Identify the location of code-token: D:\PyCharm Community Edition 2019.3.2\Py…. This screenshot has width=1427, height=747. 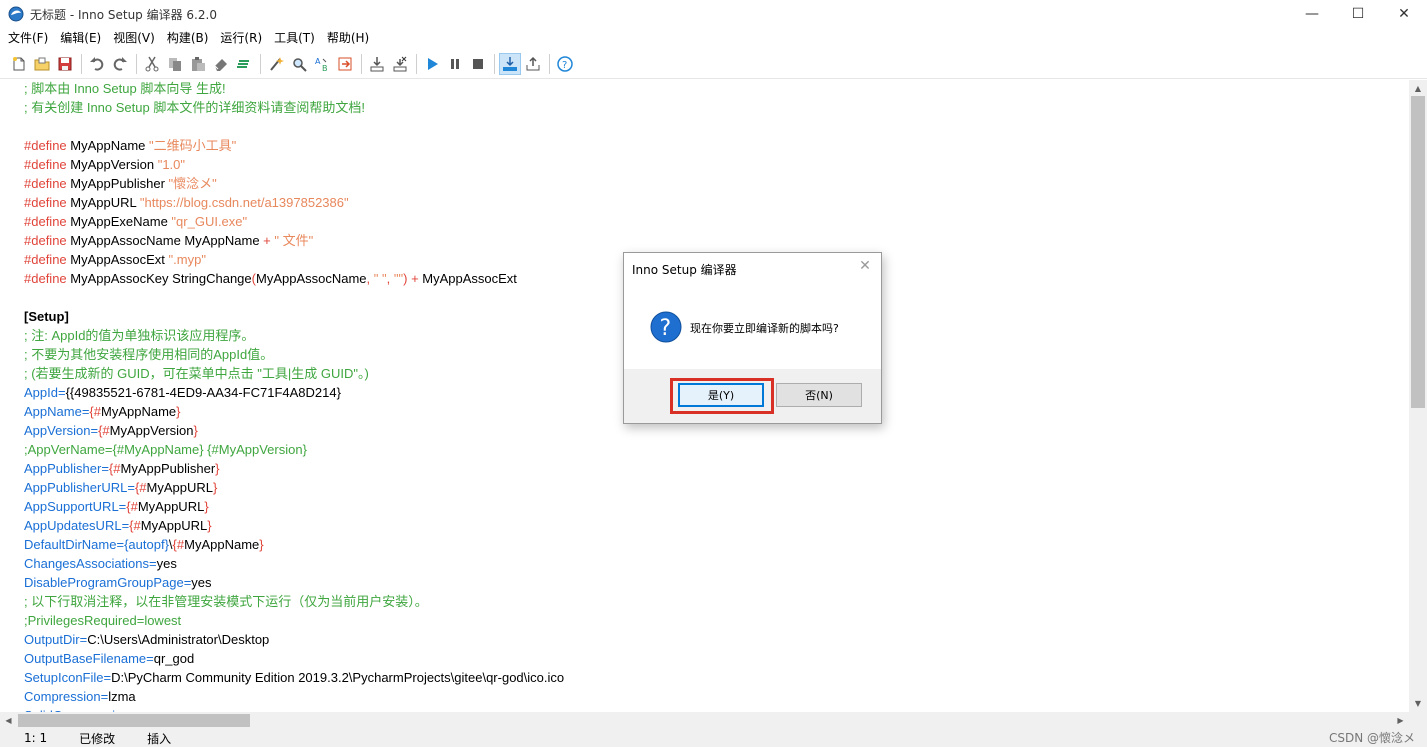
(338, 677).